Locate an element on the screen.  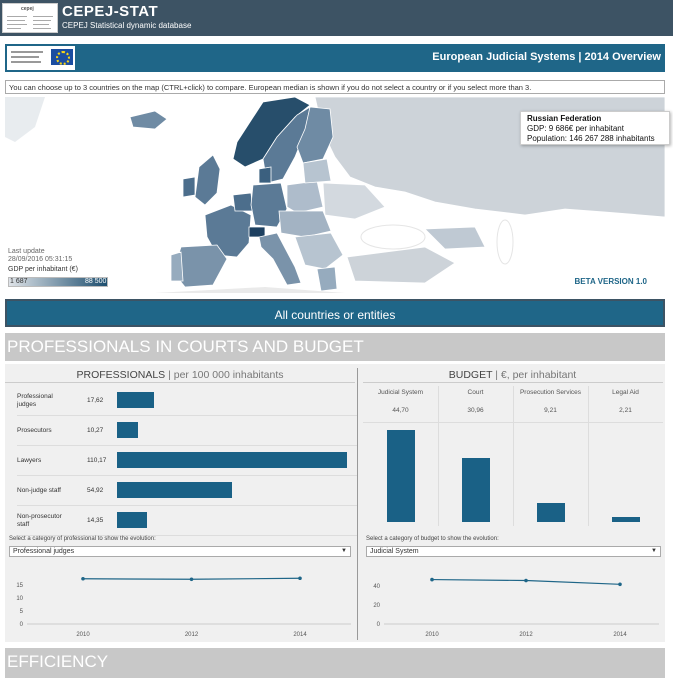
eu-flag-icon is located at coordinates (62, 57).